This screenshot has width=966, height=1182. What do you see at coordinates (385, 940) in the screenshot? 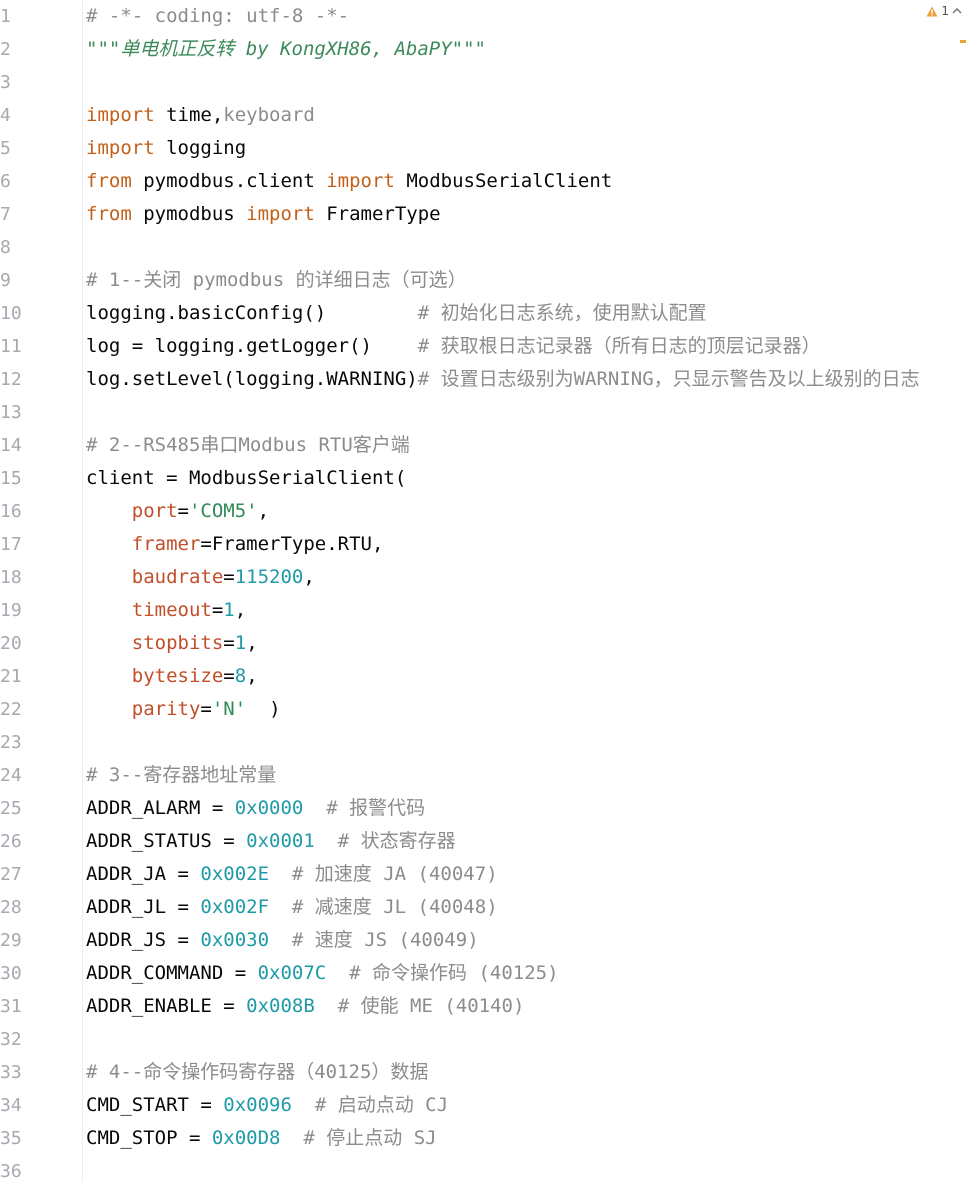
I see `code-token: # 速度 JS (40049)` at bounding box center [385, 940].